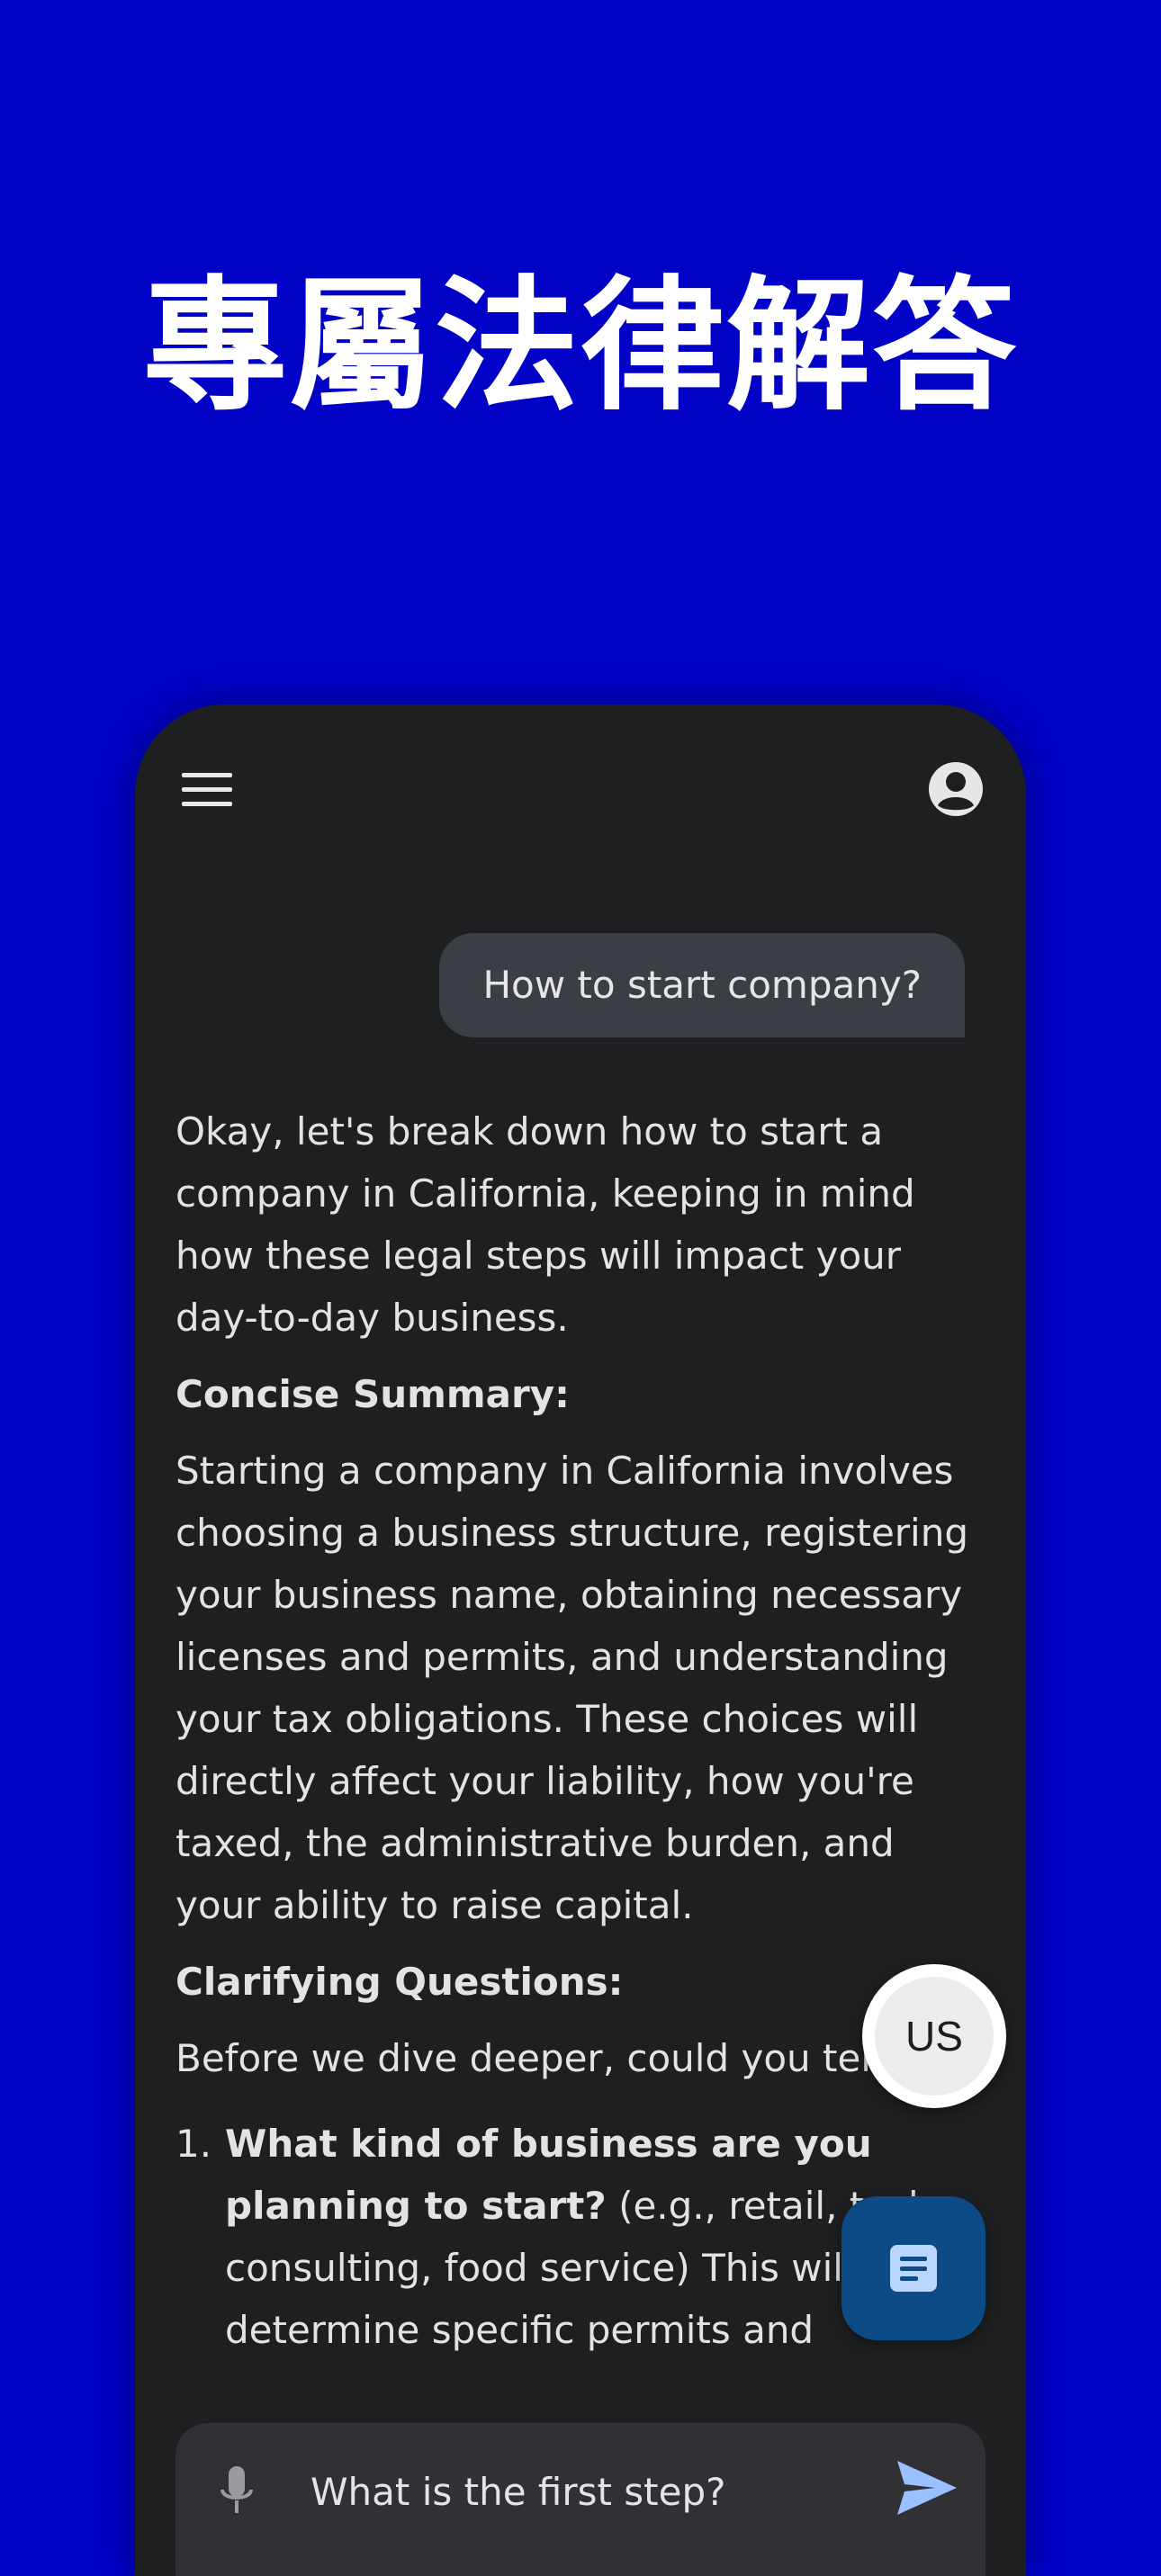  I want to click on message-input-bar, so click(581, 2500).